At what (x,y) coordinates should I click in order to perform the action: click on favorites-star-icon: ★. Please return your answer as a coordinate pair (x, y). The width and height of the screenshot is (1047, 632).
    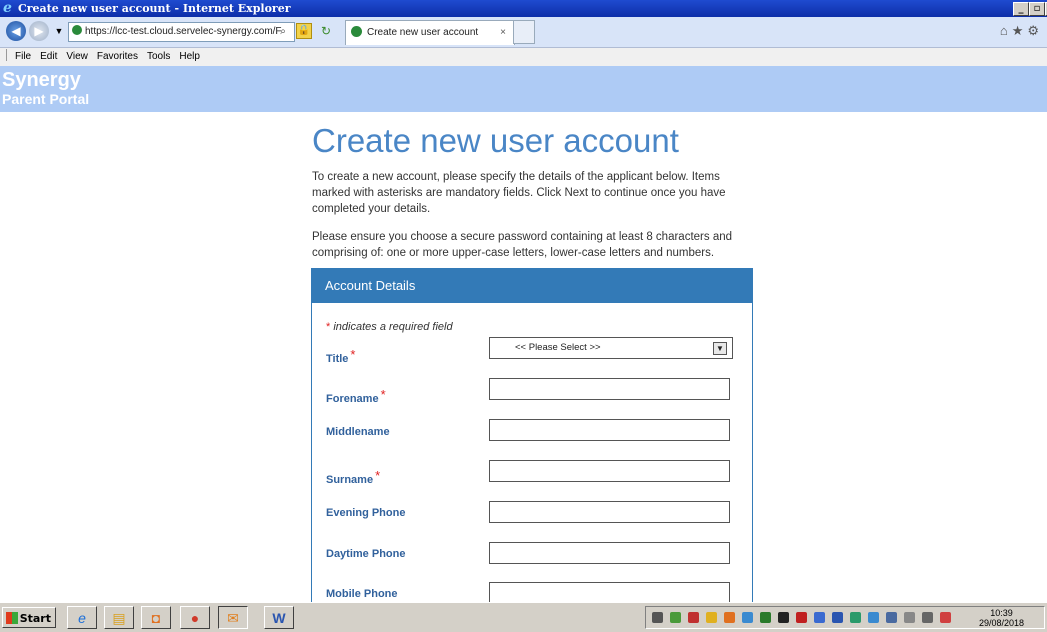
    Looking at the image, I should click on (1020, 30).